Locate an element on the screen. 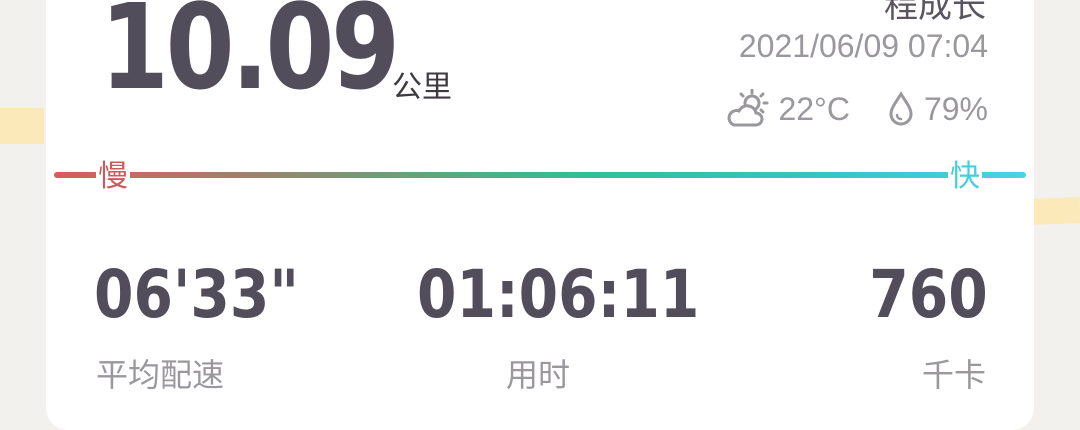 Image resolution: width=1080 pixels, height=430 pixels. fast-label: 快 is located at coordinates (965, 176).